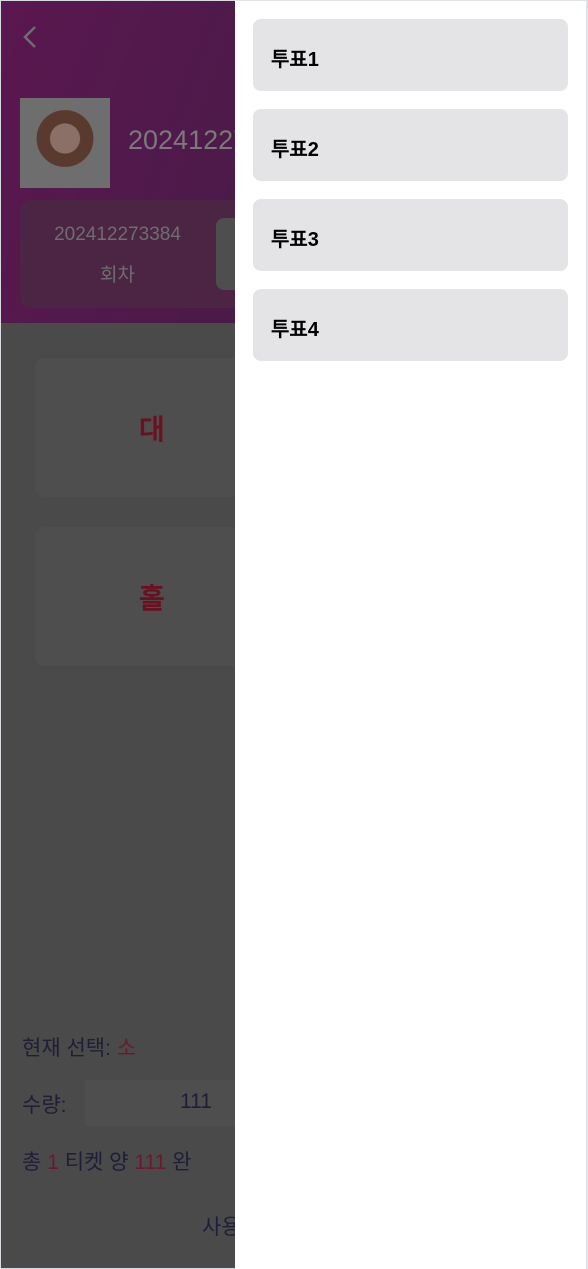 Image resolution: width=588 pixels, height=1269 pixels. What do you see at coordinates (65, 143) in the screenshot?
I see `avatar` at bounding box center [65, 143].